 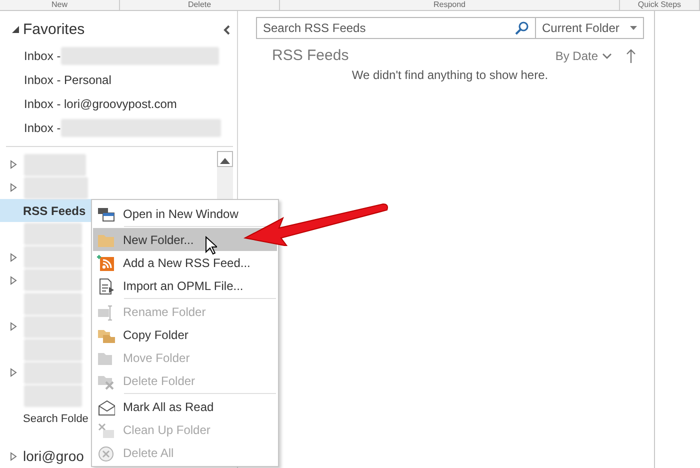 What do you see at coordinates (660, 5) in the screenshot?
I see `ribbon-group-label: Quick Steps` at bounding box center [660, 5].